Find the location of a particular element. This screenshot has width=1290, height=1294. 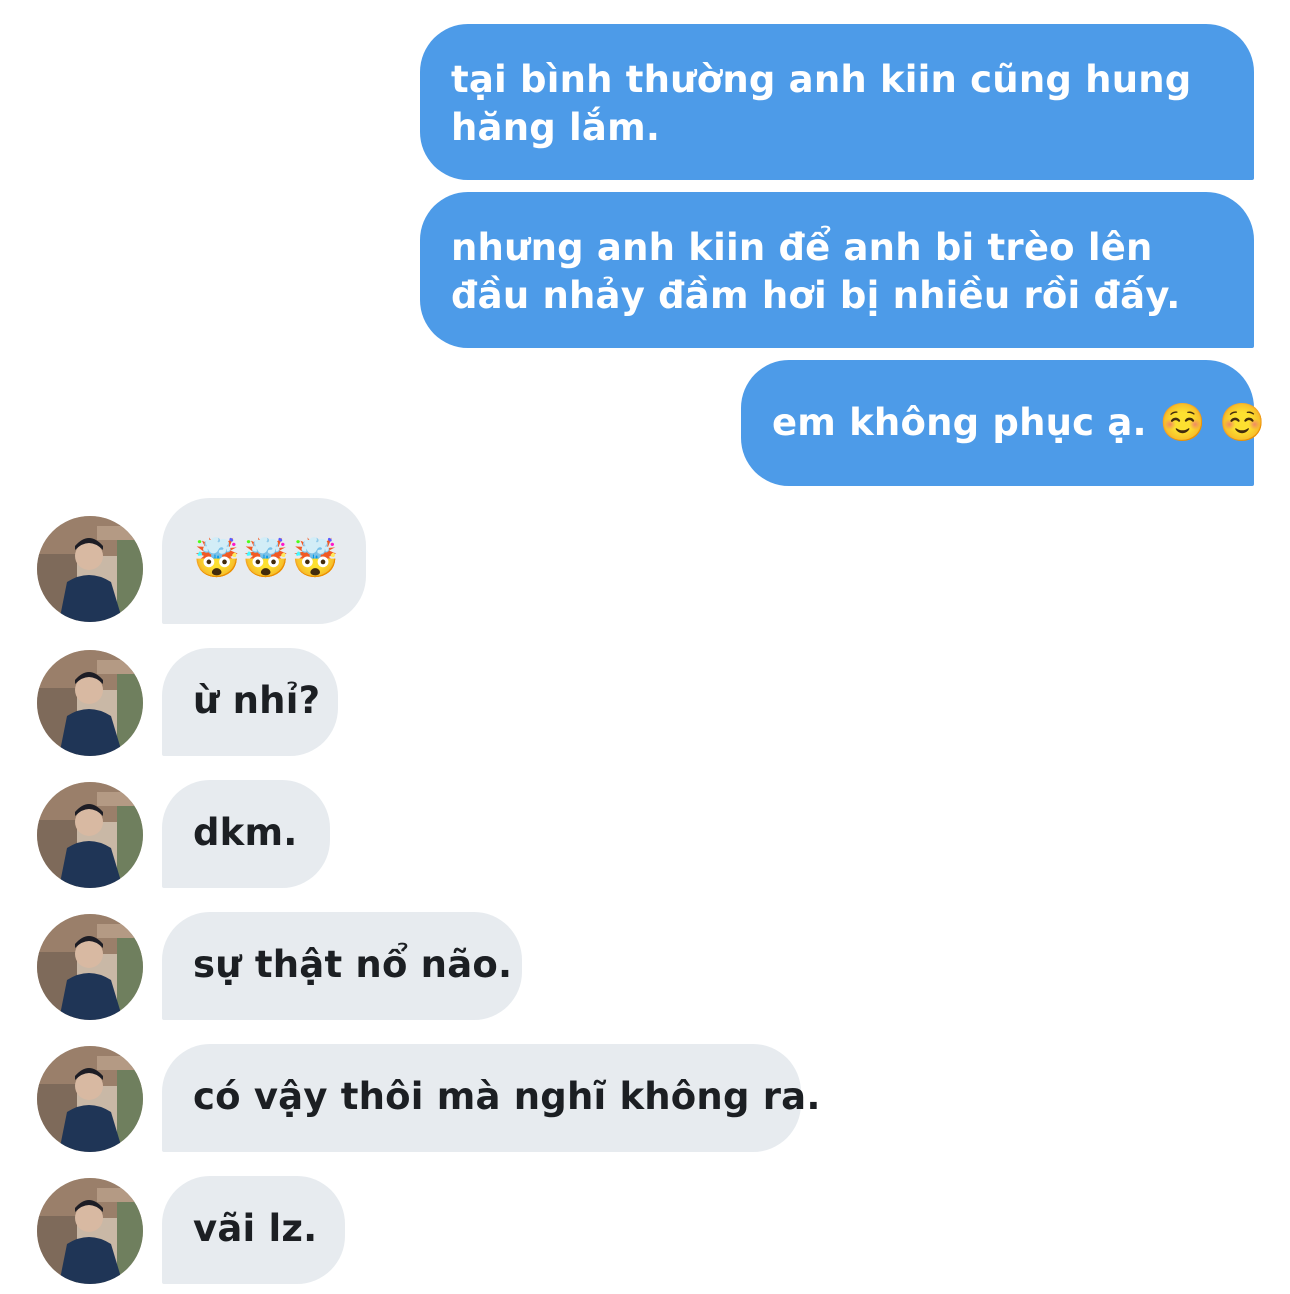

incoming-message: 🤯🤯🤯 is located at coordinates (264, 561).